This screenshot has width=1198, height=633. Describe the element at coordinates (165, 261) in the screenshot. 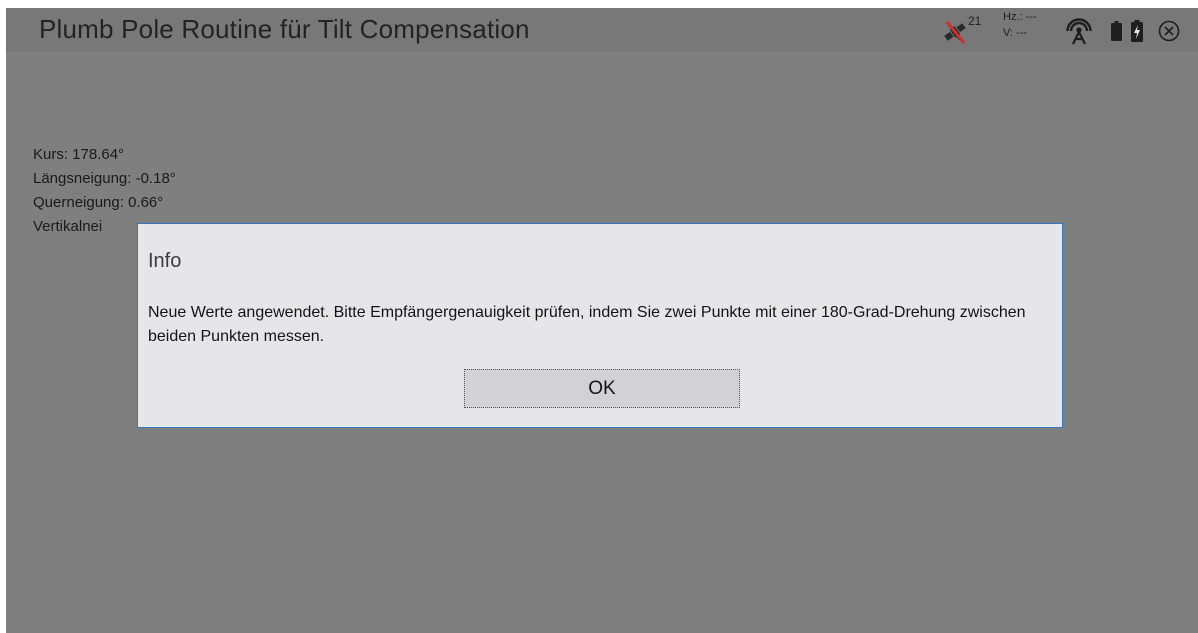

I see `dialog-title: Info` at that location.